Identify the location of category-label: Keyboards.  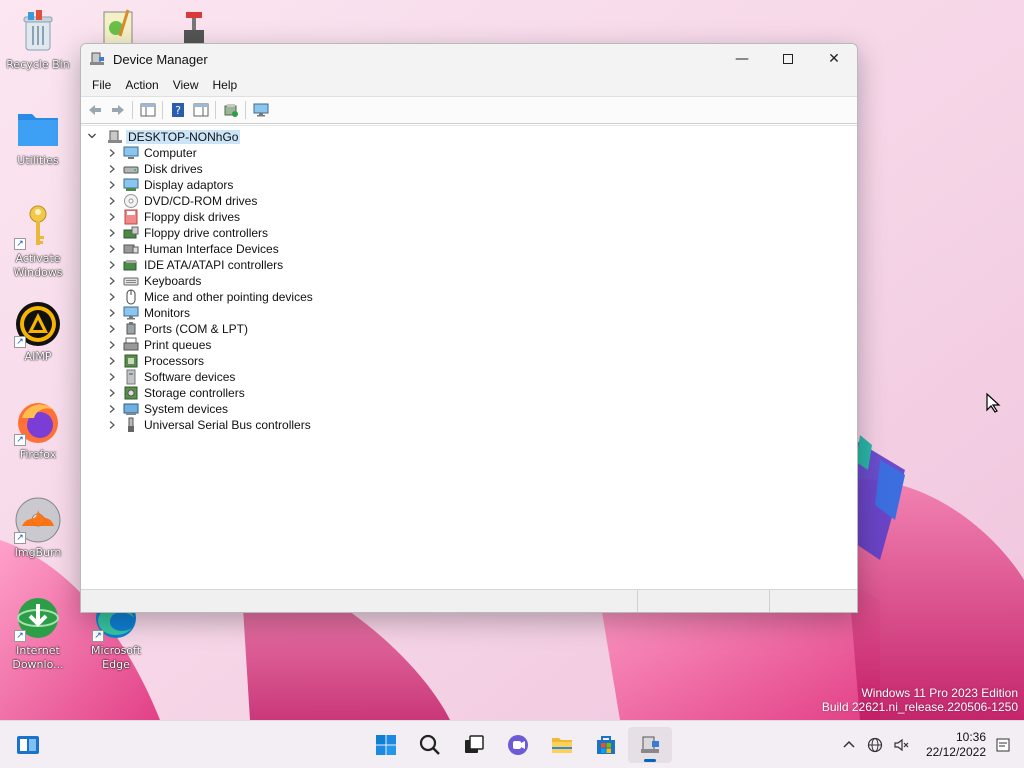
(173, 281).